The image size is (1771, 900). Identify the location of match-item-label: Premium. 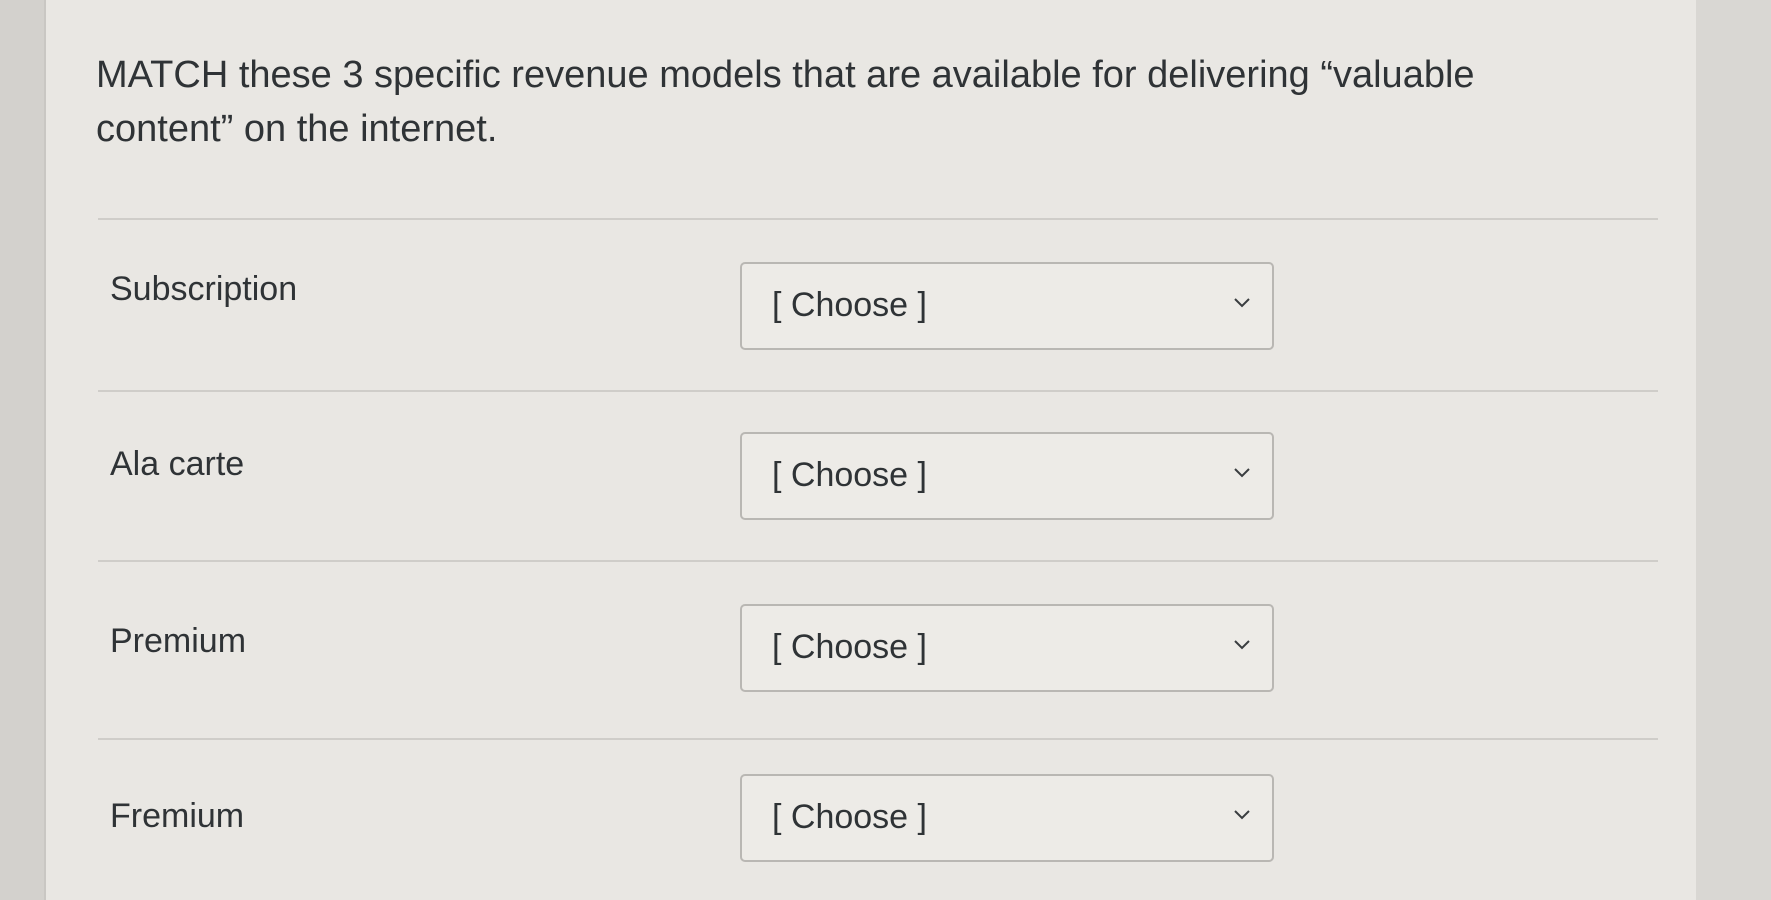
(178, 641).